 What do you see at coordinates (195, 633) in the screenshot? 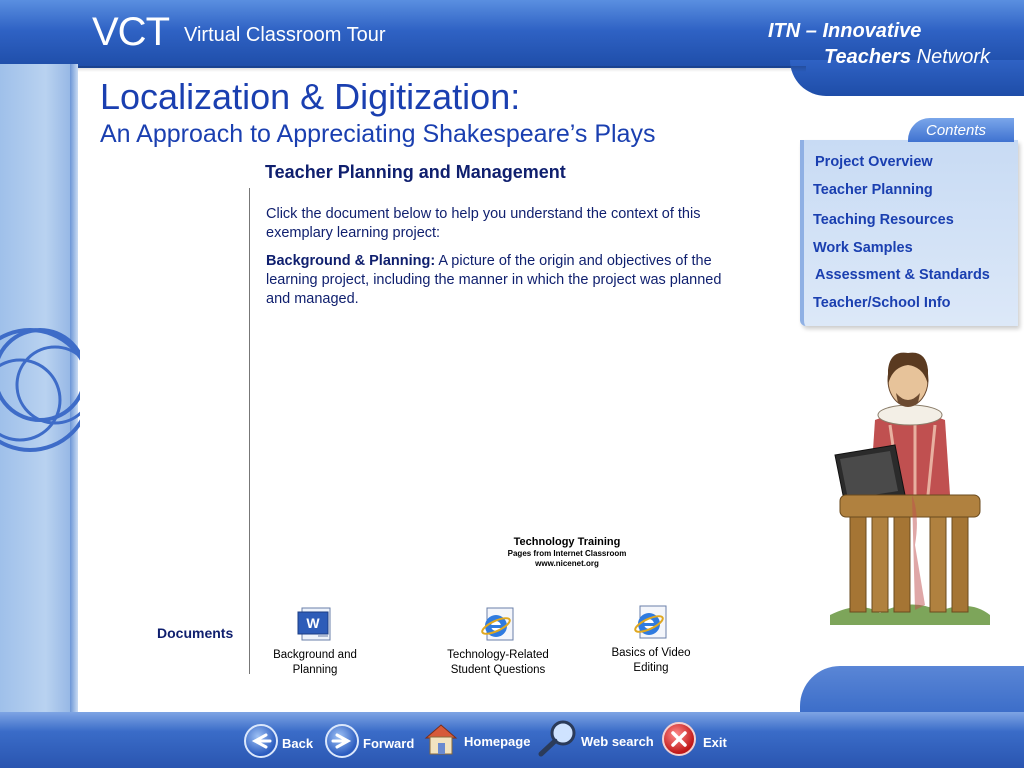
I see `documents-label: Documents` at bounding box center [195, 633].